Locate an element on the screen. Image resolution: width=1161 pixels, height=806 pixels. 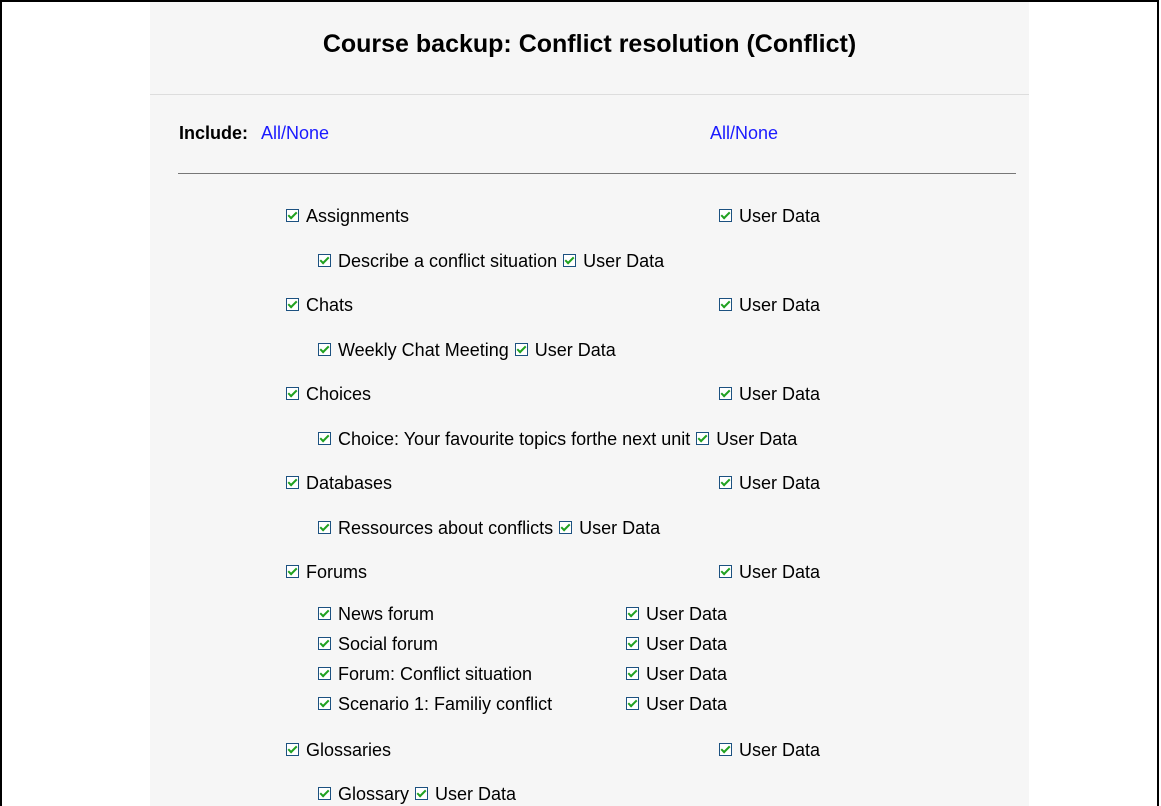
userdata-checkbox-glossaries is located at coordinates (725, 749).